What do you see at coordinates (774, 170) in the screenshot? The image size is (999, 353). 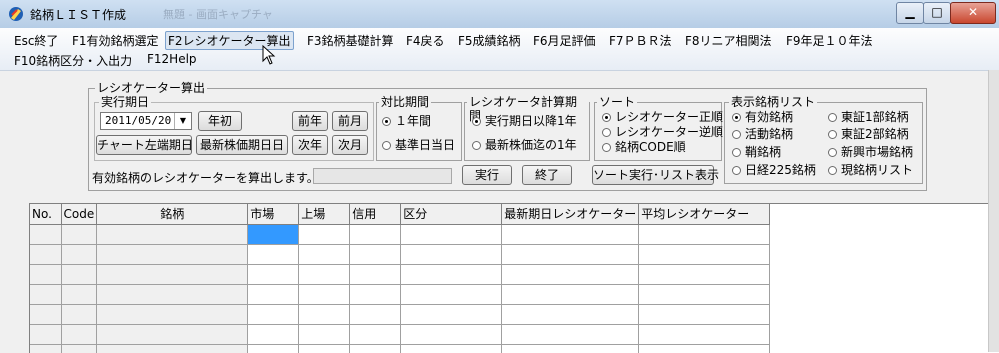 I see `display-nikkei225-radio: 日経225銘柄` at bounding box center [774, 170].